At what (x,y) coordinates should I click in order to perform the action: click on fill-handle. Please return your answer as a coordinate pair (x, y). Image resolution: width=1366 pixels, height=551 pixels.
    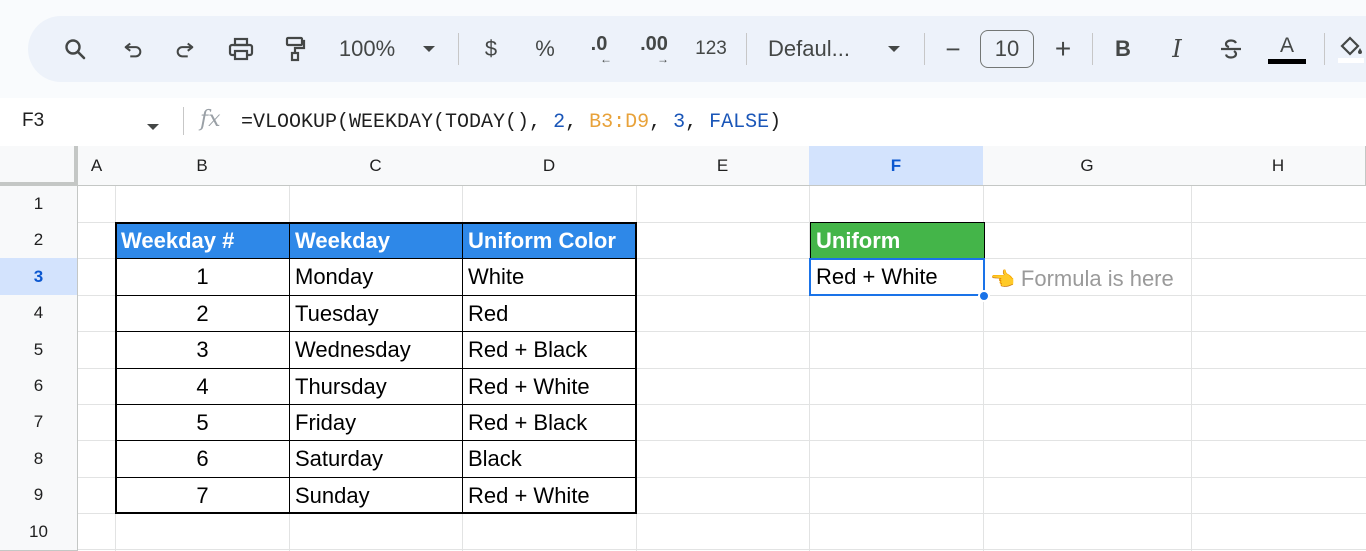
    Looking at the image, I should click on (984, 296).